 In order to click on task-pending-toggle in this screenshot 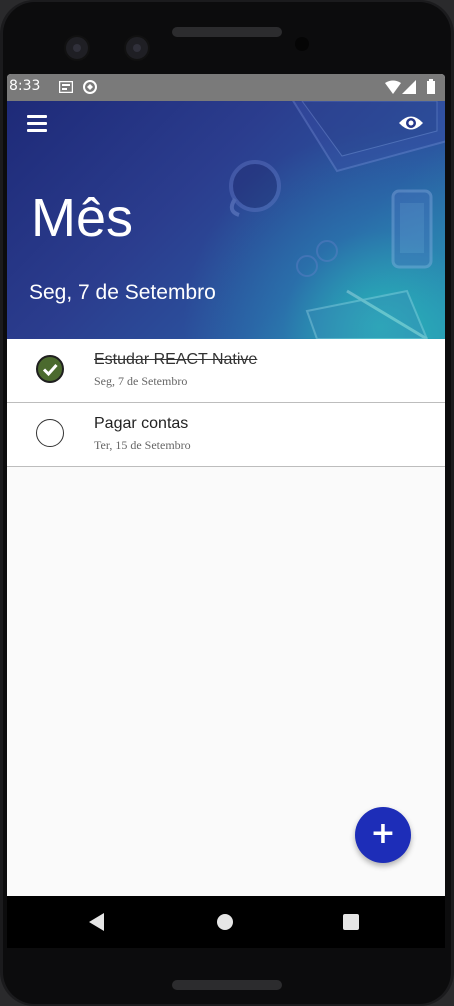, I will do `click(50, 433)`.